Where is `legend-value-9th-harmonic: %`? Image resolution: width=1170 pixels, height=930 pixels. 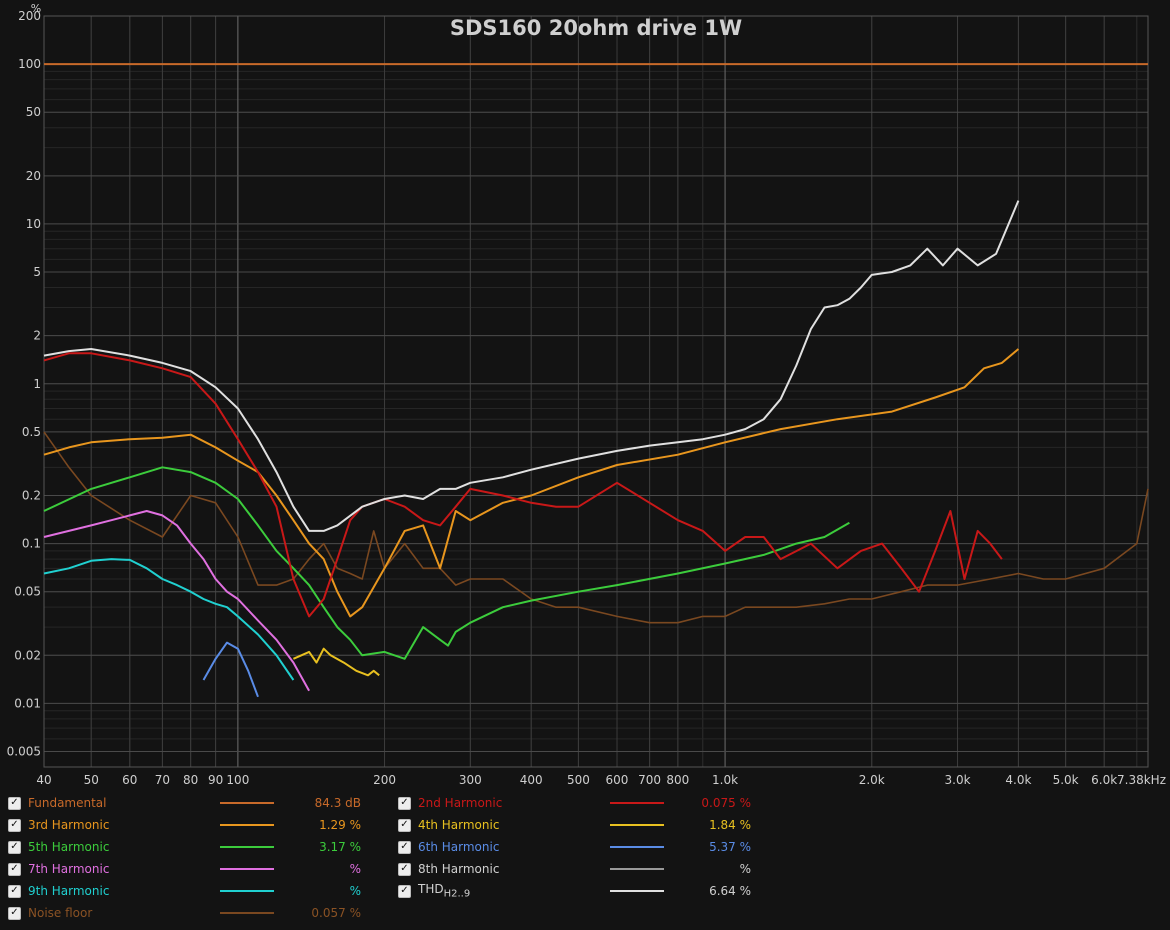
legend-value-9th-harmonic: % is located at coordinates (355, 891).